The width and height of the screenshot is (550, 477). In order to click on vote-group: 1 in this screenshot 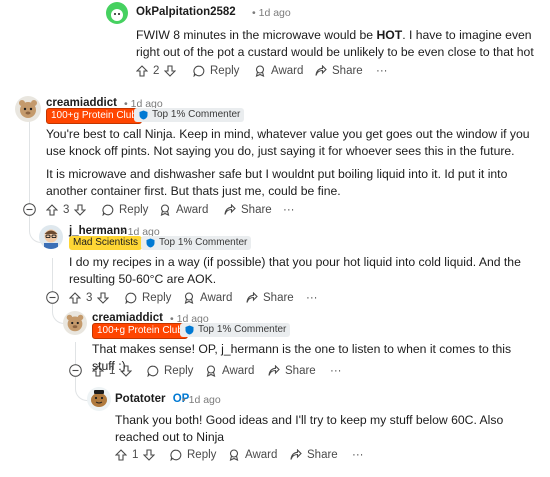, I will do `click(112, 371)`.